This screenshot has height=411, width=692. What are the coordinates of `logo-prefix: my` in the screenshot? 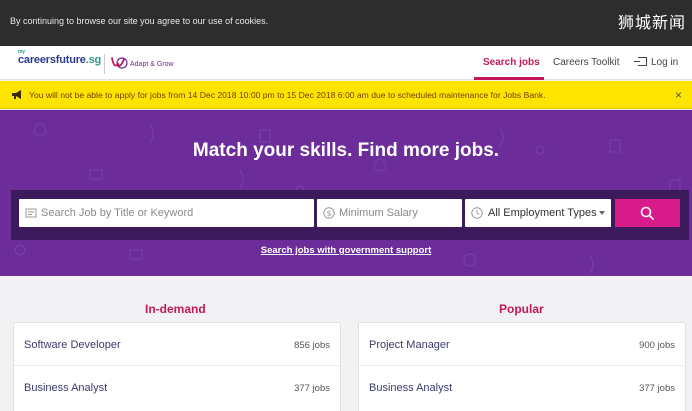 It's located at (21, 52).